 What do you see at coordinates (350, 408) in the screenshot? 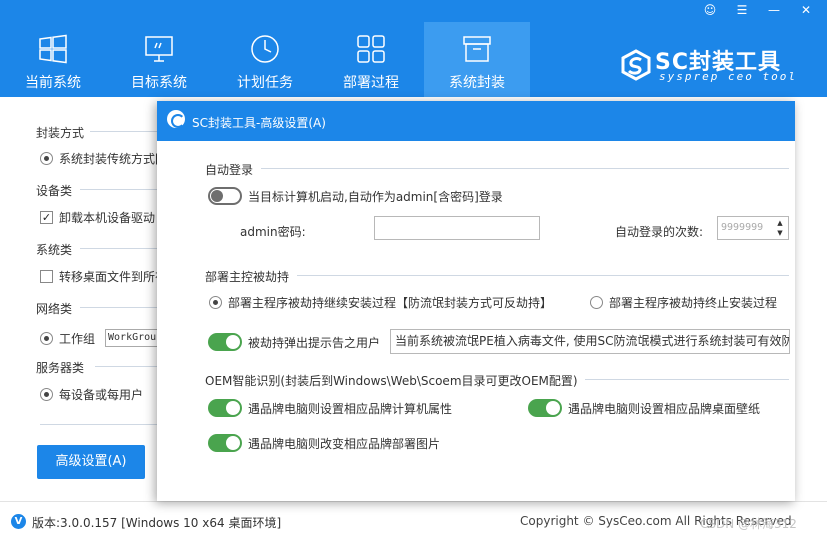
I see `toggle-label: 遇品牌电脑则设置相应品牌计算机属性` at bounding box center [350, 408].